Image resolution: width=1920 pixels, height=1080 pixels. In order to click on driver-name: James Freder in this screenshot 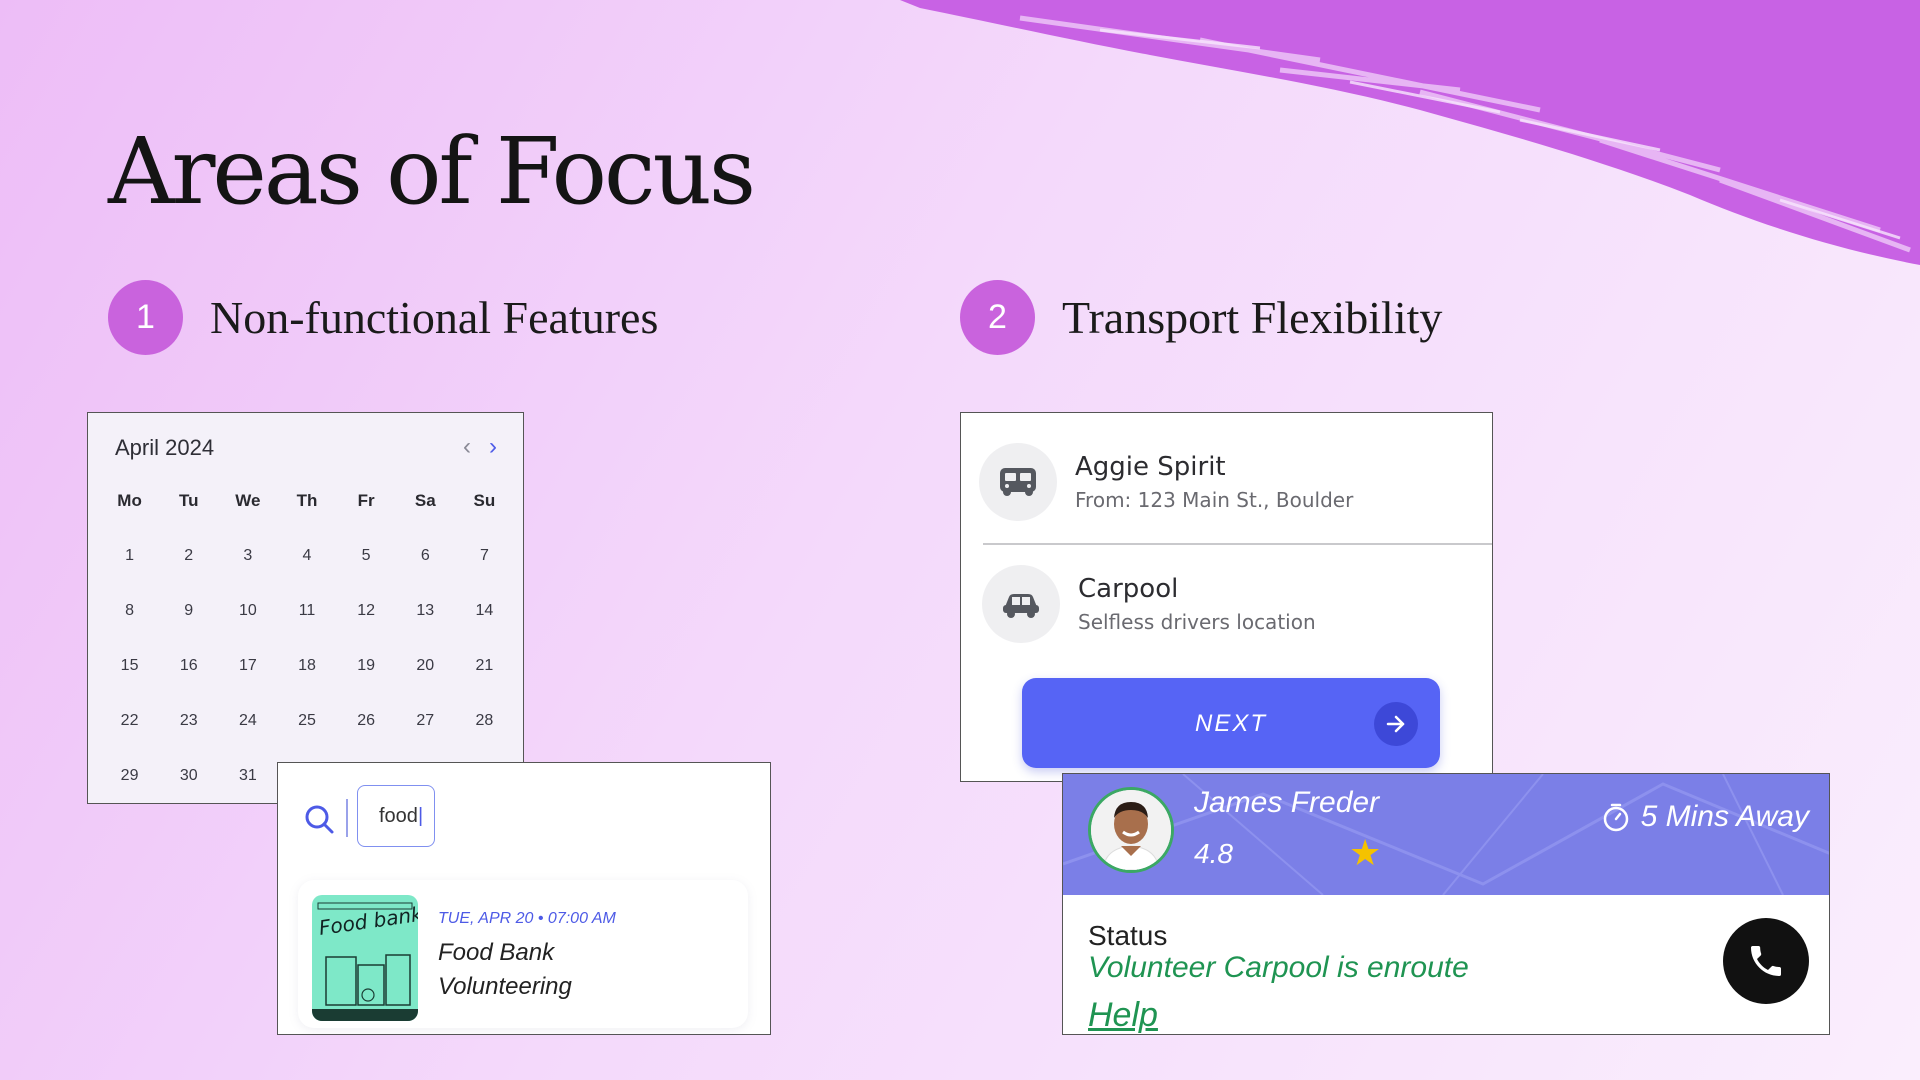, I will do `click(1287, 802)`.